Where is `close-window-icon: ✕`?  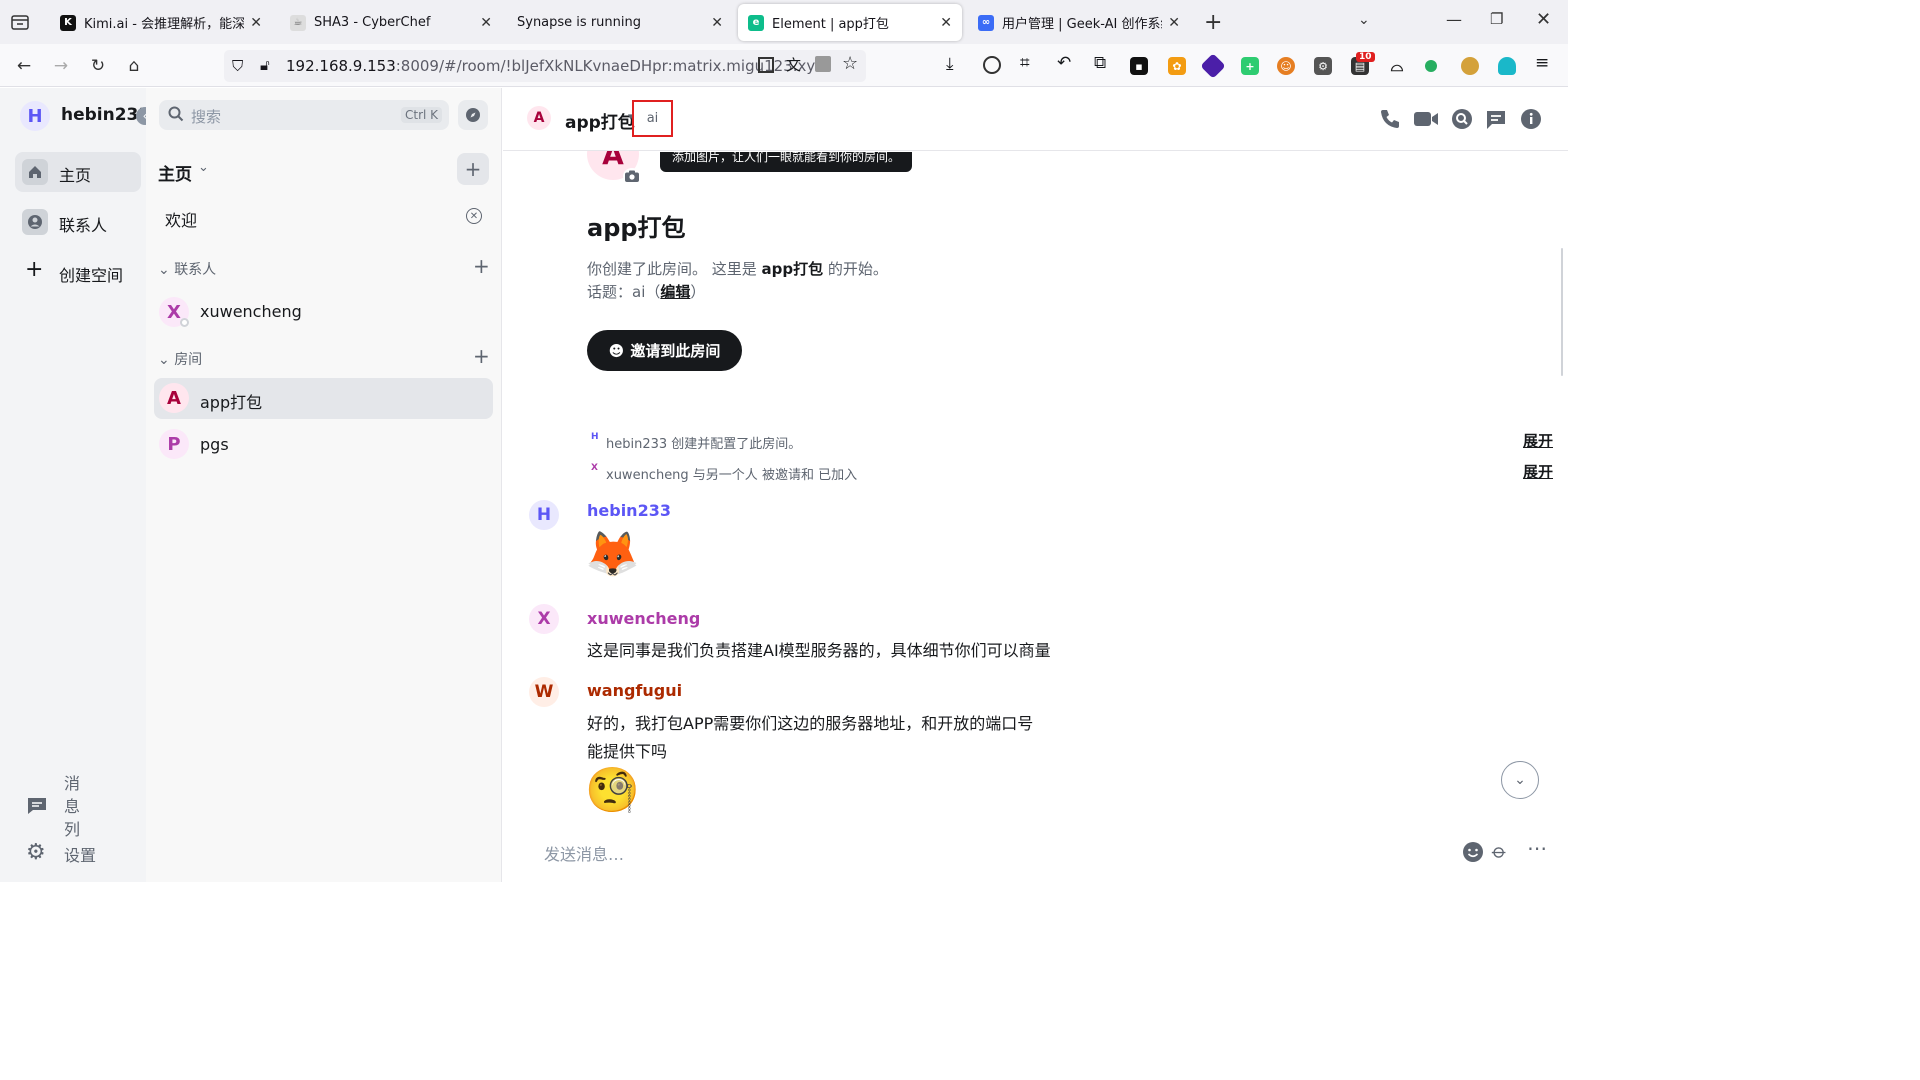 close-window-icon: ✕ is located at coordinates (1543, 19).